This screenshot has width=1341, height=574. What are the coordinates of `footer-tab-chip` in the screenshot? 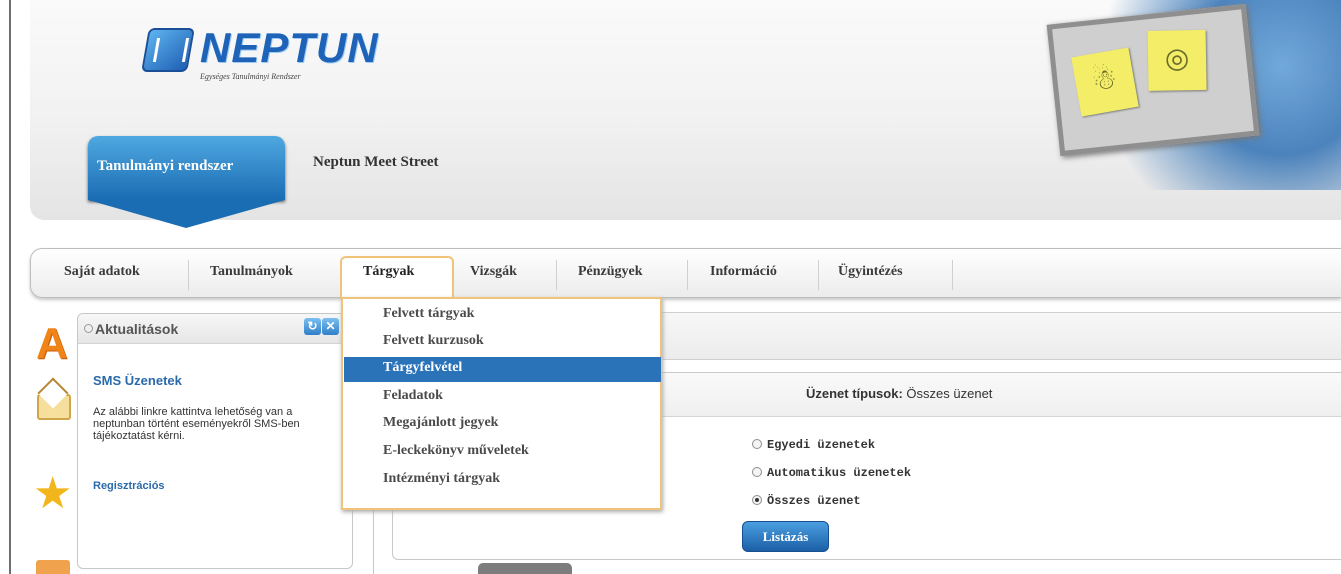 It's located at (525, 568).